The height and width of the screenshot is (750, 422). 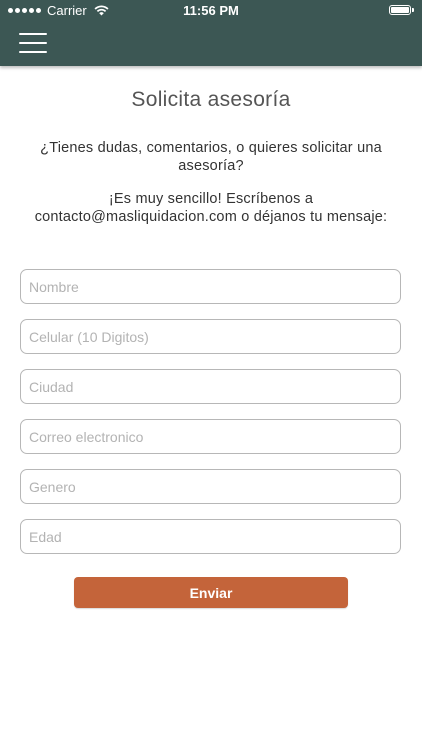 I want to click on page-title: Solicita asesoría, so click(x=211, y=99).